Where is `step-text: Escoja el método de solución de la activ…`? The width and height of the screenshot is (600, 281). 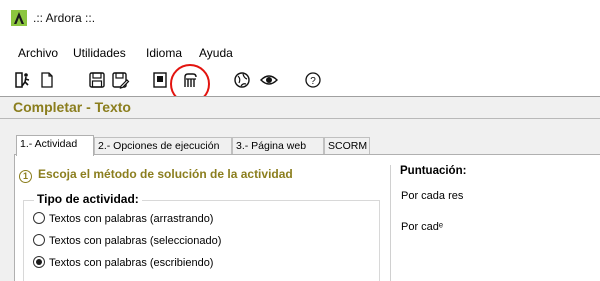 step-text: Escoja el método de solución de la activ… is located at coordinates (165, 174).